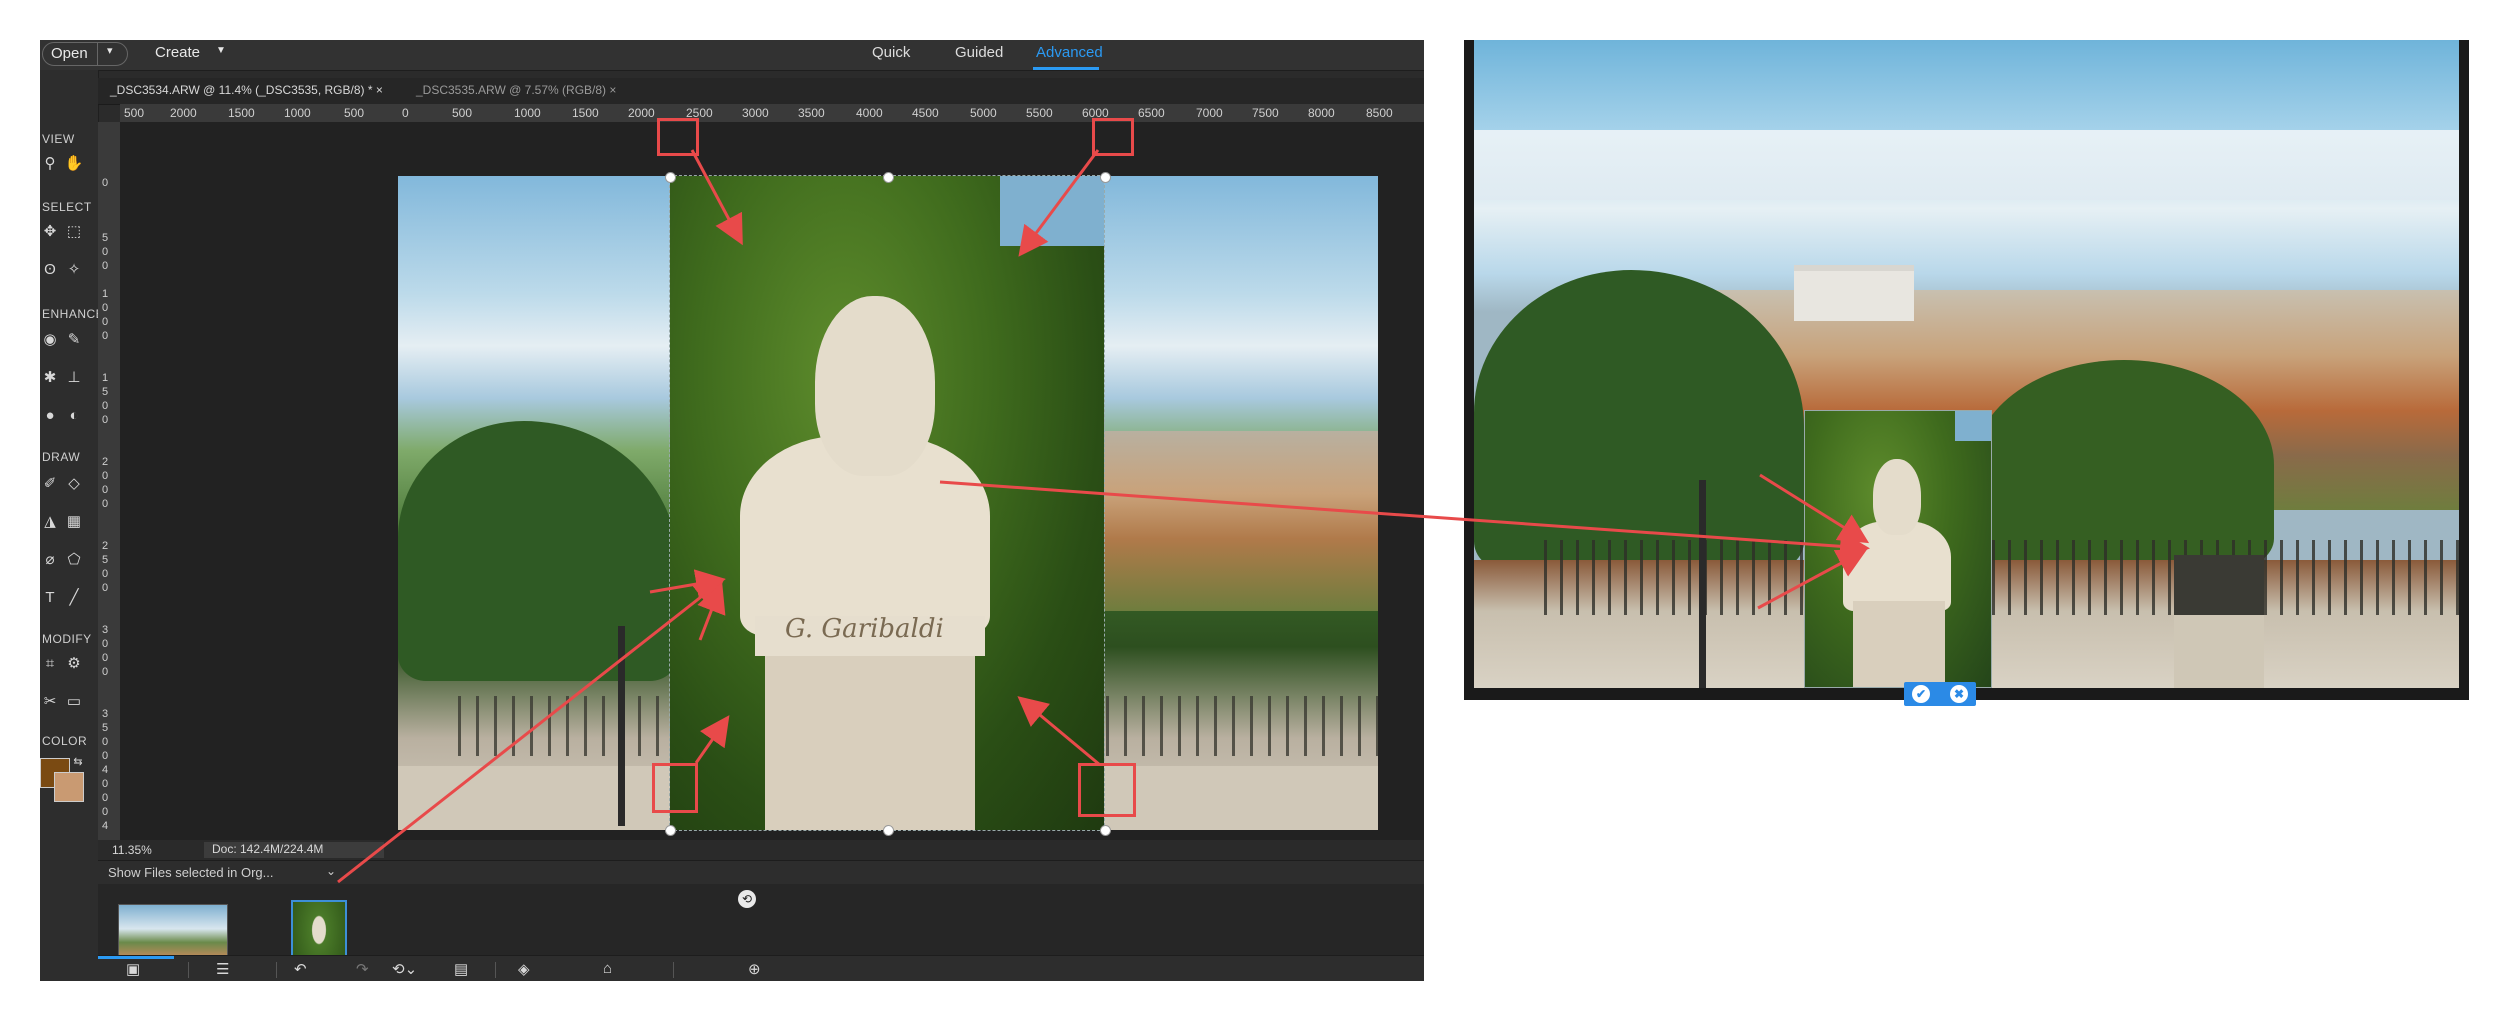  Describe the element at coordinates (69, 787) in the screenshot. I see `background-color-swatch` at that location.